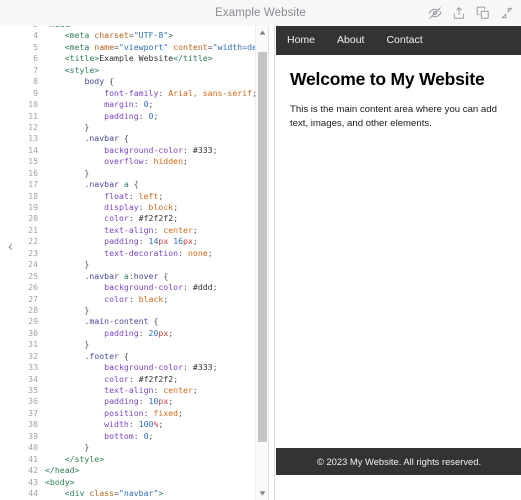  What do you see at coordinates (137, 253) in the screenshot?
I see `code-line: 23 text-decoration: none;` at bounding box center [137, 253].